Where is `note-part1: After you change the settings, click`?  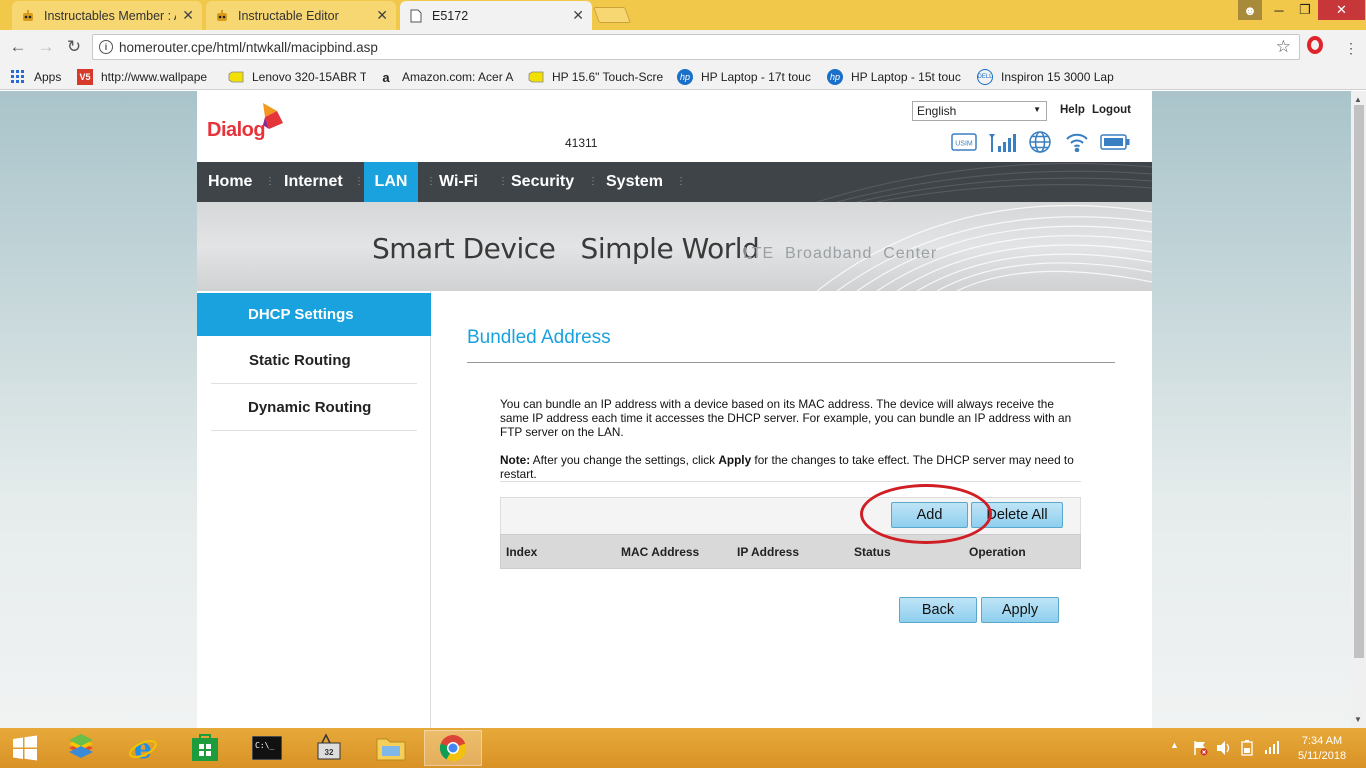
note-part1: After you change the settings, click is located at coordinates (624, 460).